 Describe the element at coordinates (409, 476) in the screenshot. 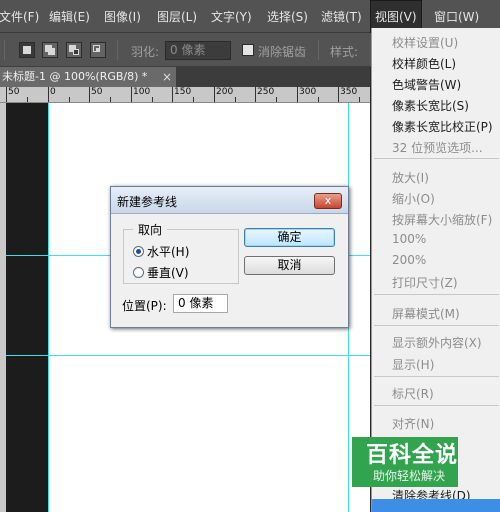

I see `watermark-subtitle: 助你轻松解决` at that location.